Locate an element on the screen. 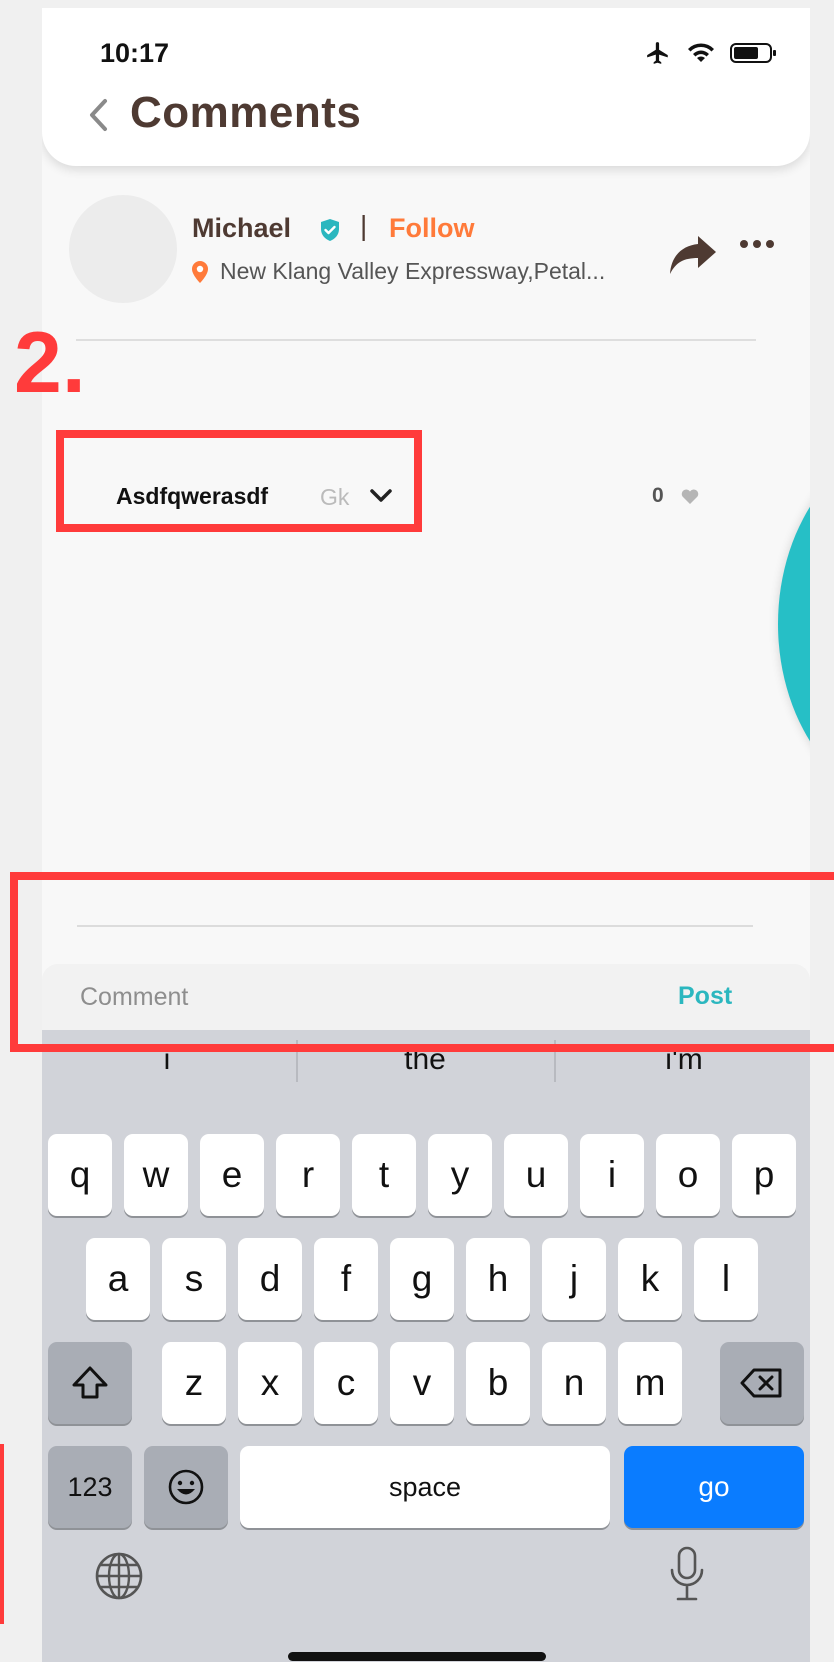 The image size is (834, 1662). home-indicator is located at coordinates (417, 1656).